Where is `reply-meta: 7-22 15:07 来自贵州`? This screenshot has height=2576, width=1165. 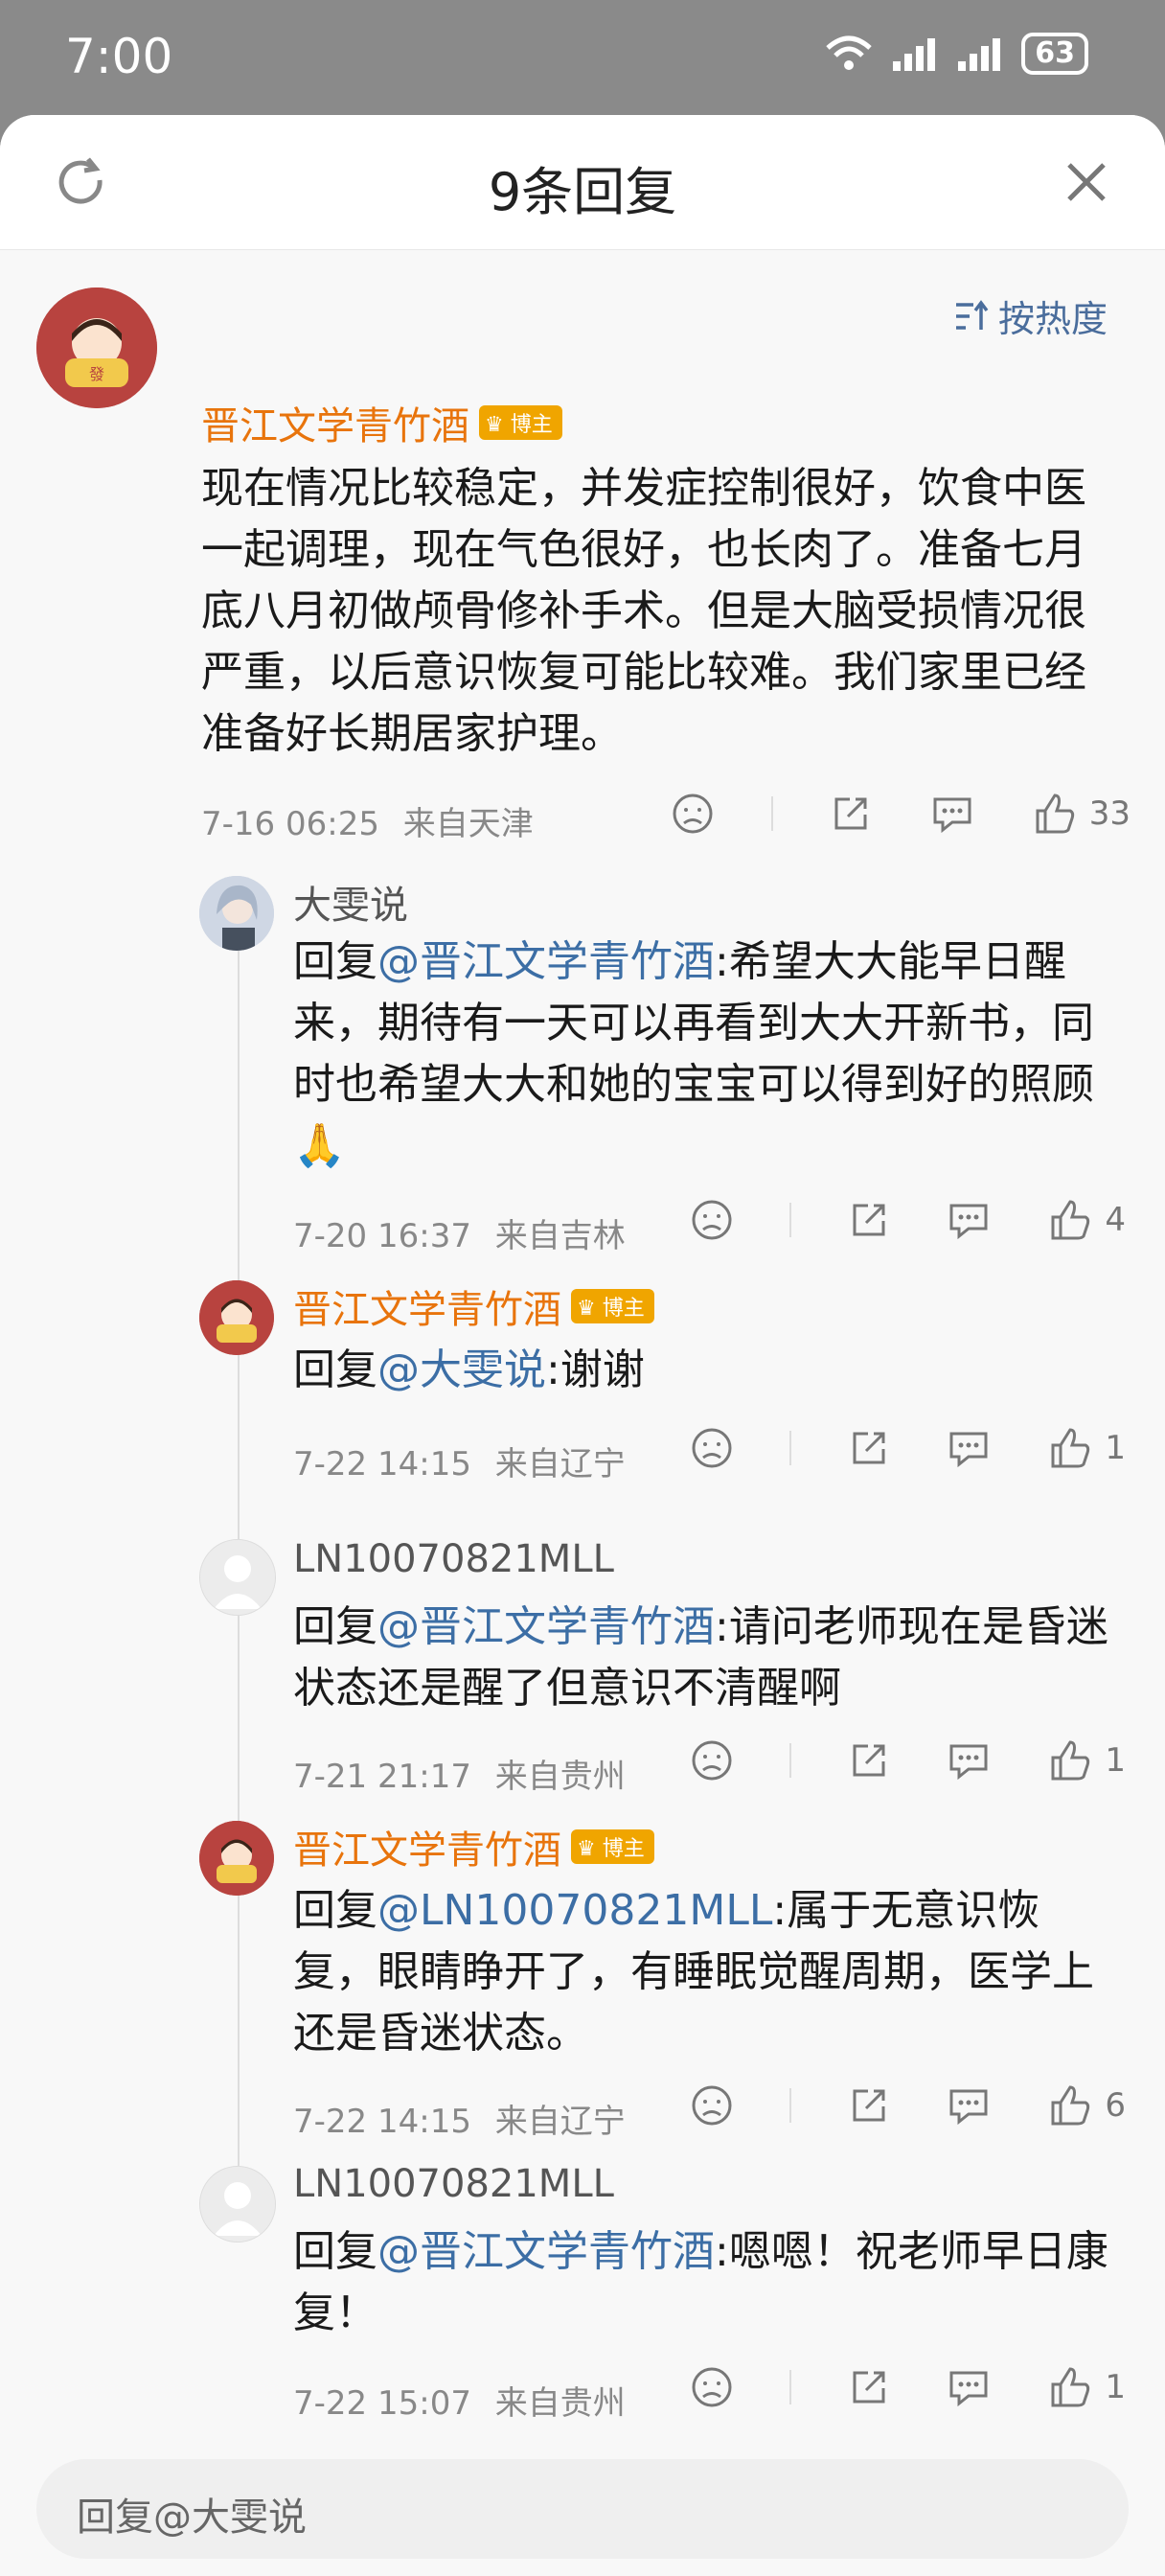 reply-meta: 7-22 15:07 来自贵州 is located at coordinates (460, 2400).